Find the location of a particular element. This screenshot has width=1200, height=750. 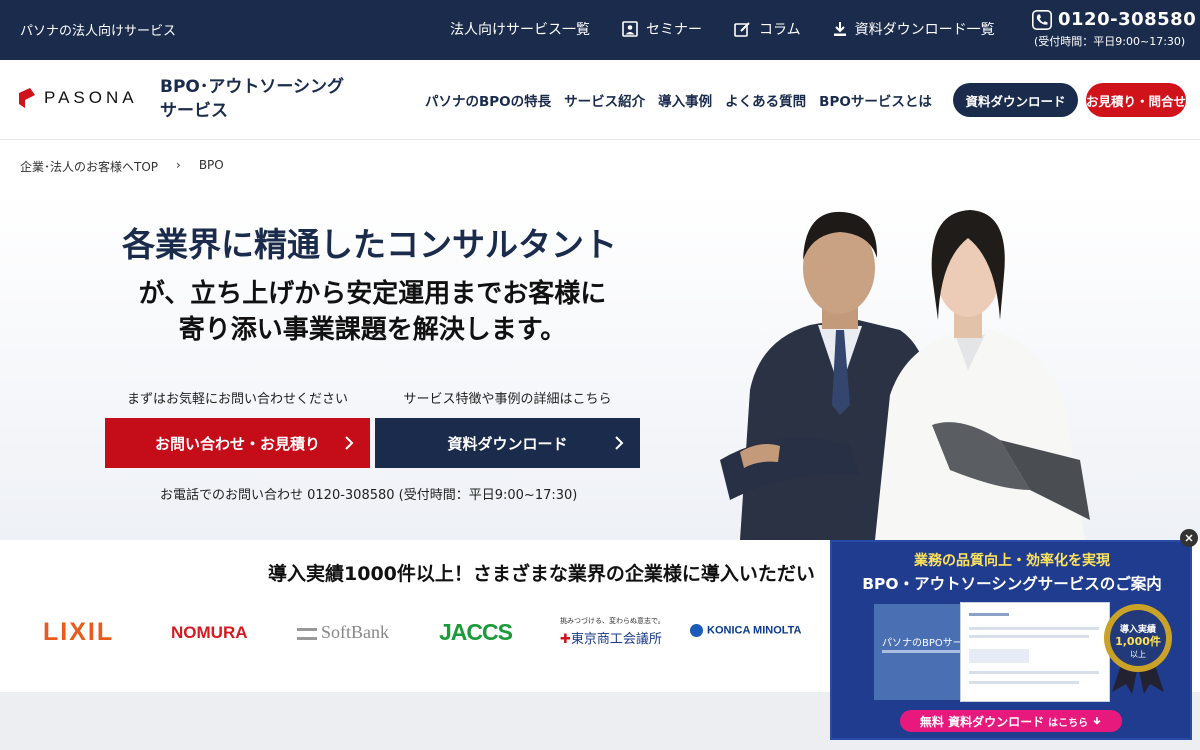

tokyo-cci-logo: 挑みつづける、変わらぬ意志で。 ✚東京商工会議所 is located at coordinates (612, 631).